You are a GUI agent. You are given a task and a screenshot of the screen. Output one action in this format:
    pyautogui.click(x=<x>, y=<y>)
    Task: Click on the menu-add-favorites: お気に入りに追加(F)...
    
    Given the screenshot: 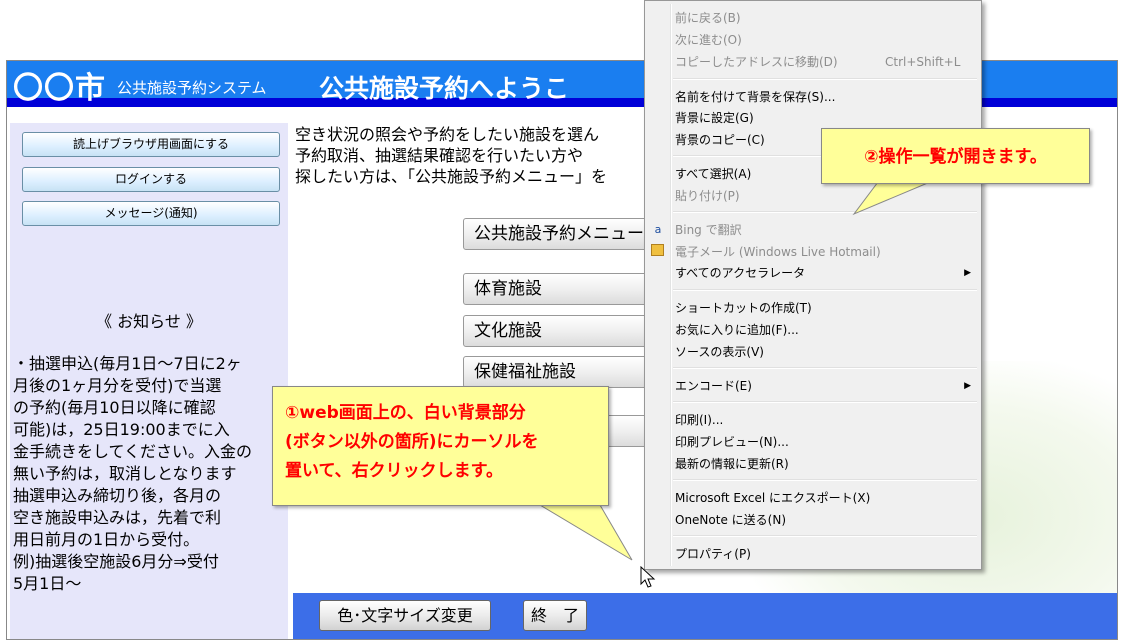 What is the action you would take?
    pyautogui.click(x=825, y=330)
    